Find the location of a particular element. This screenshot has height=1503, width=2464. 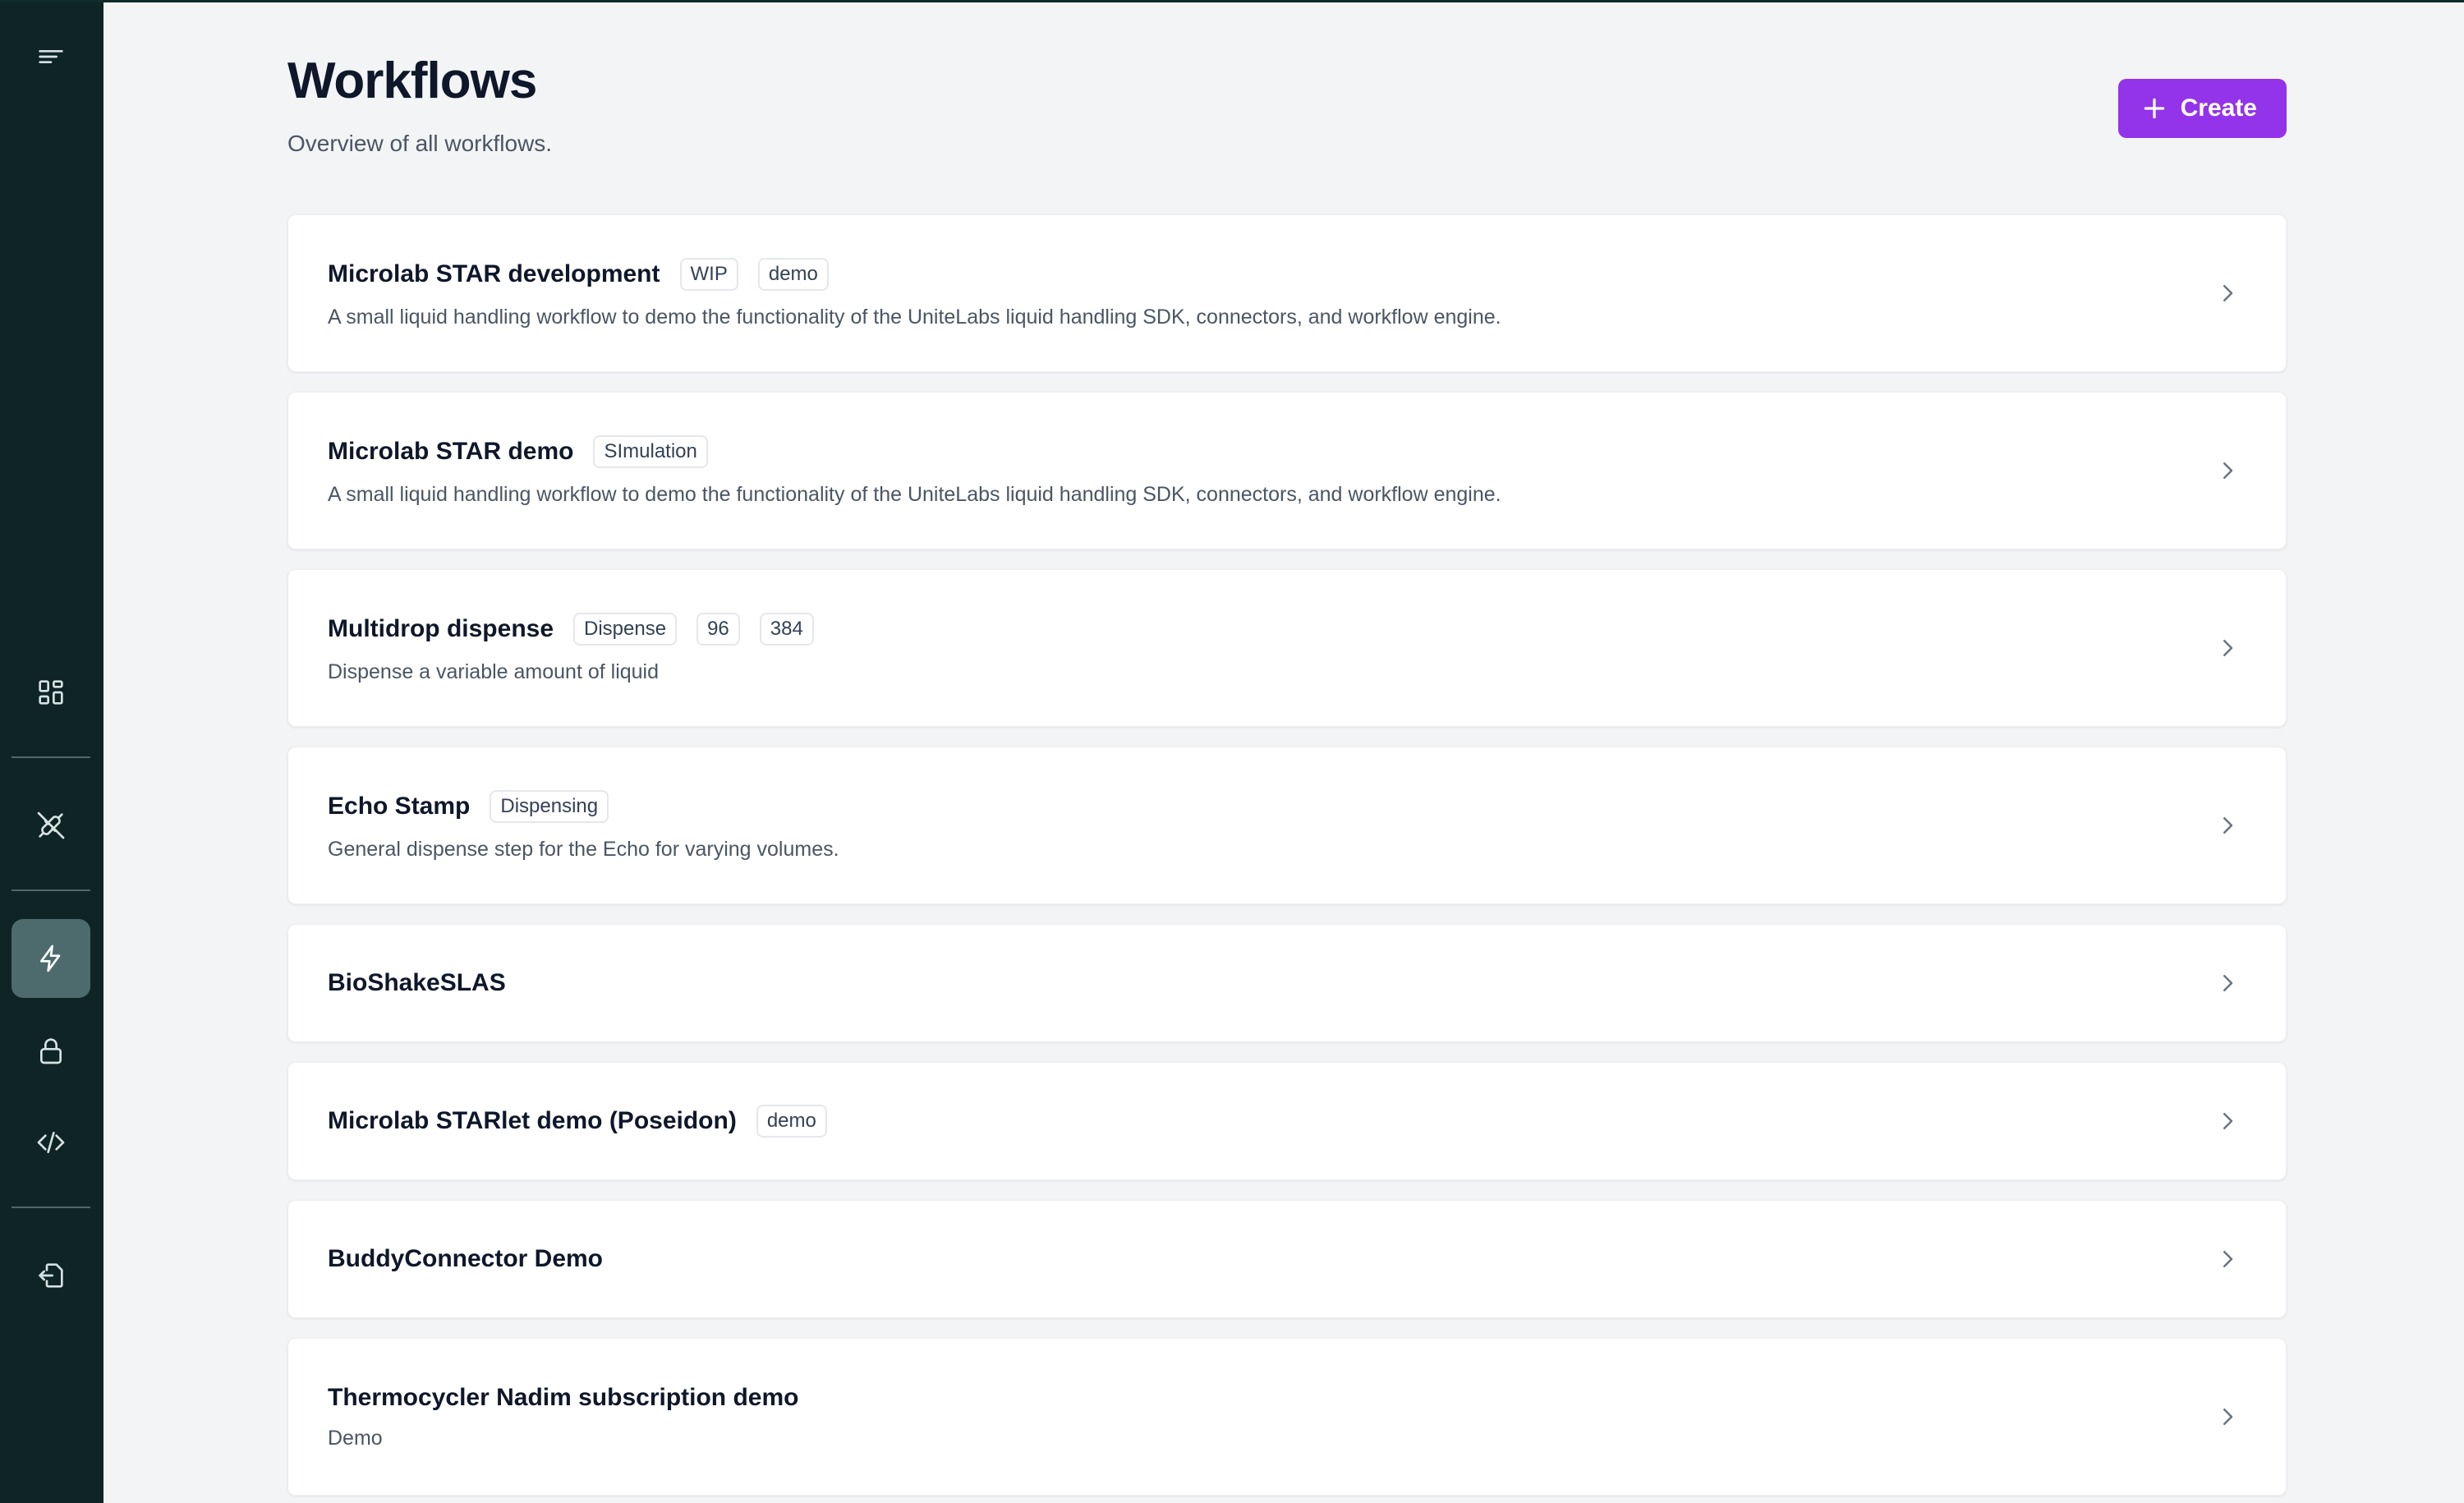

workflow-card: BuddyConnector Demo is located at coordinates (1287, 1259).